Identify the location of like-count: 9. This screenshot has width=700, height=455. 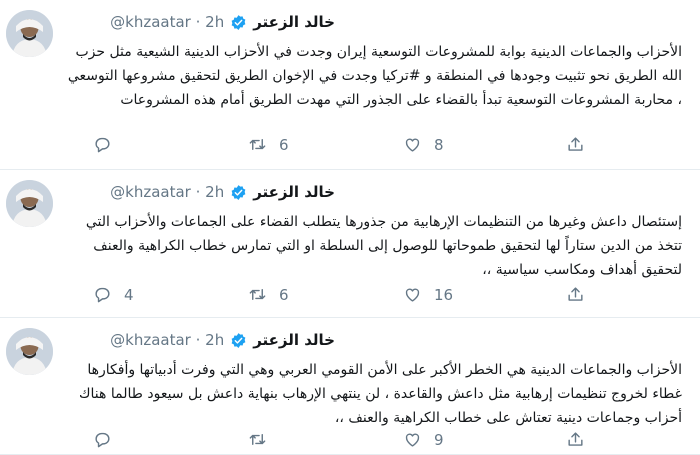
(439, 439).